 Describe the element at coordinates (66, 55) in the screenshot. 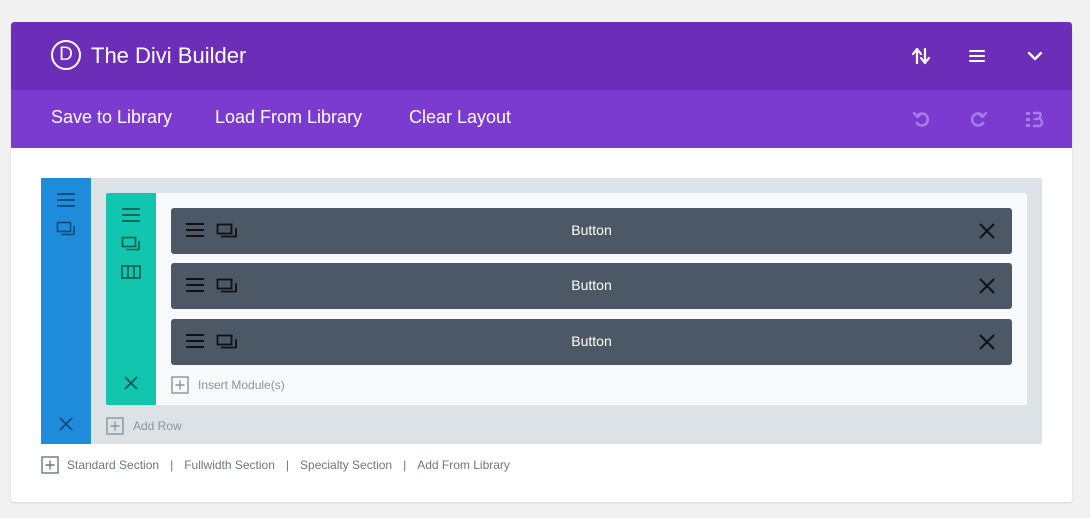

I see `divi-logo: D` at that location.